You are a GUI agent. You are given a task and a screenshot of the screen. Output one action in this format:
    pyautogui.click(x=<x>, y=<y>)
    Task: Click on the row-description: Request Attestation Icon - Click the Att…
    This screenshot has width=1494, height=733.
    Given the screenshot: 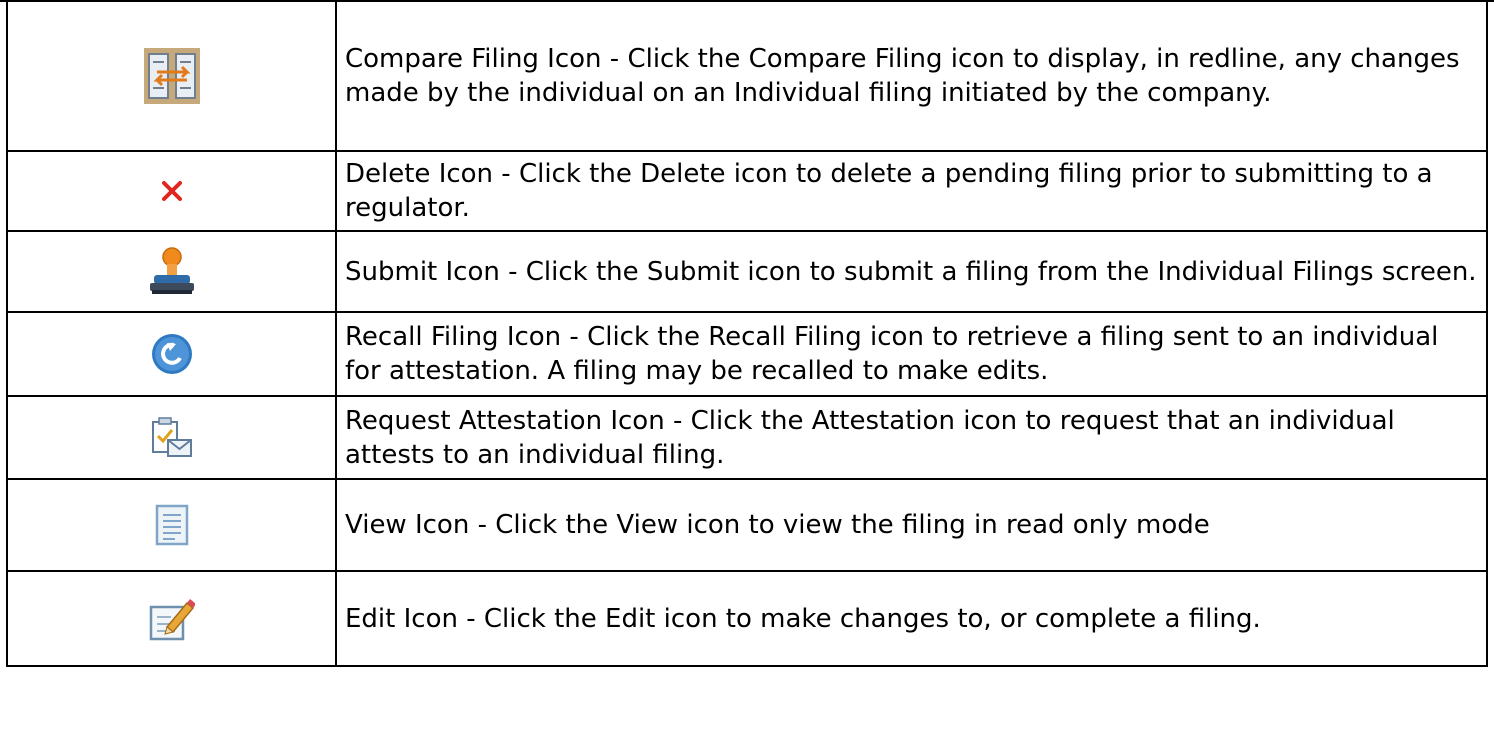 What is the action you would take?
    pyautogui.click(x=911, y=437)
    